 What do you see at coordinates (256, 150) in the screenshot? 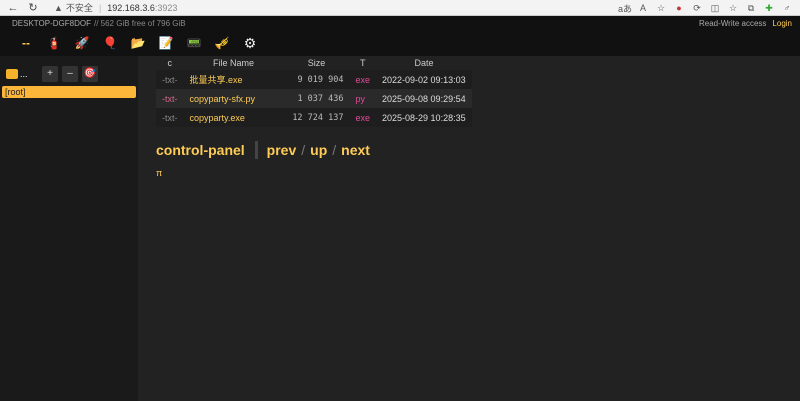
I see `nav-divider` at bounding box center [256, 150].